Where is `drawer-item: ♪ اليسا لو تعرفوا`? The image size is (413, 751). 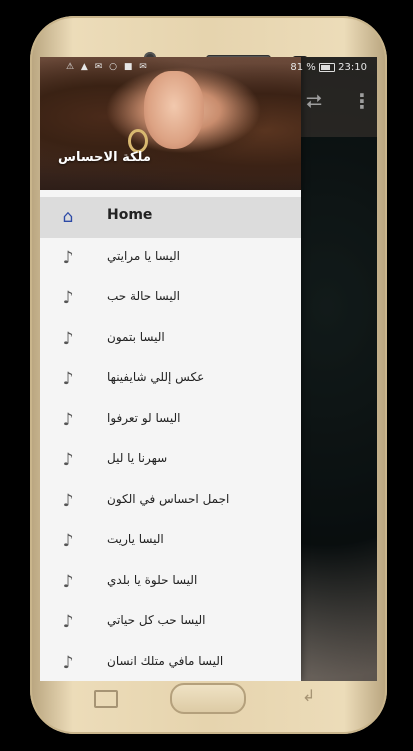 drawer-item: ♪ اليسا لو تعرفوا is located at coordinates (170, 420).